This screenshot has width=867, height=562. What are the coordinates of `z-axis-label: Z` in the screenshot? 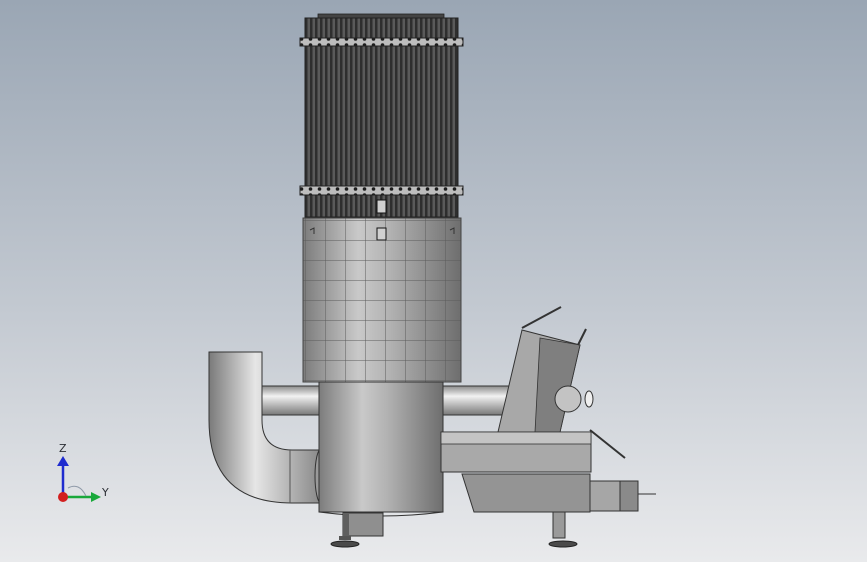 It's located at (63, 448).